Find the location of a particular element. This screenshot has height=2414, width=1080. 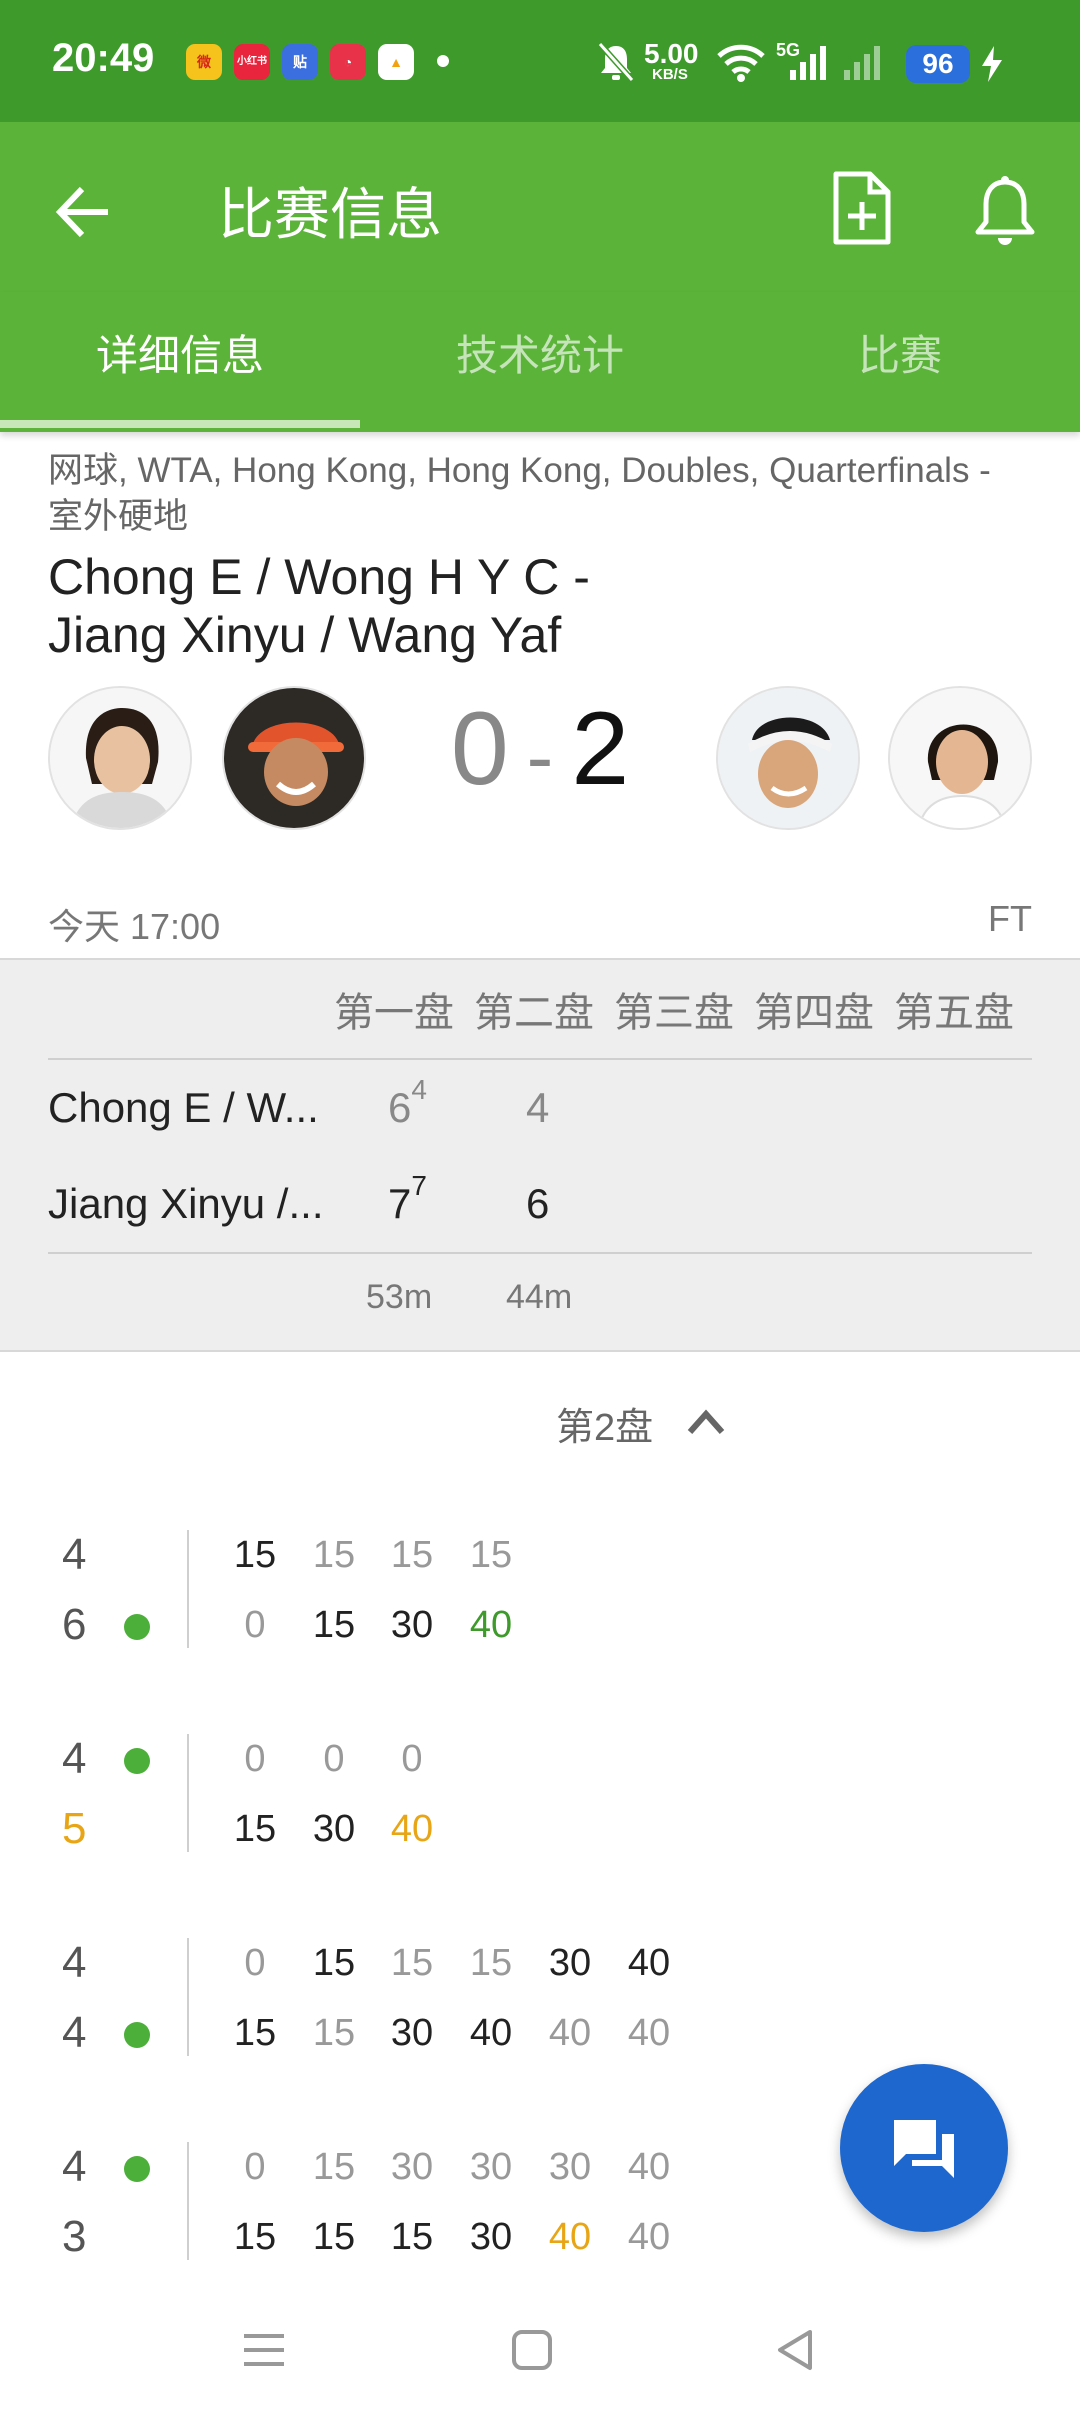

match-title-line-2: Jiang Xinyu / Wang Yaf is located at coordinates (305, 635).